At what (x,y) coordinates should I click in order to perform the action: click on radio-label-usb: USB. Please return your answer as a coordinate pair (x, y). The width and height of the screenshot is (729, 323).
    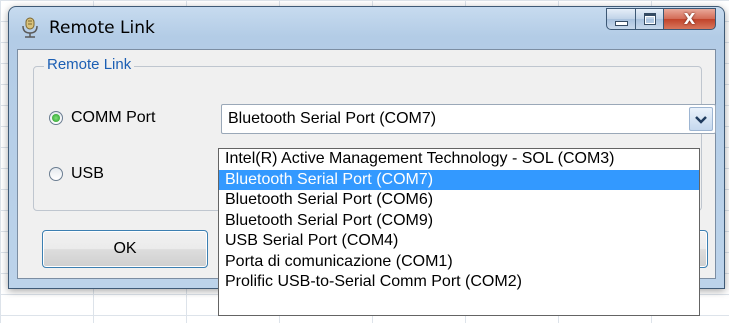
    Looking at the image, I should click on (87, 174).